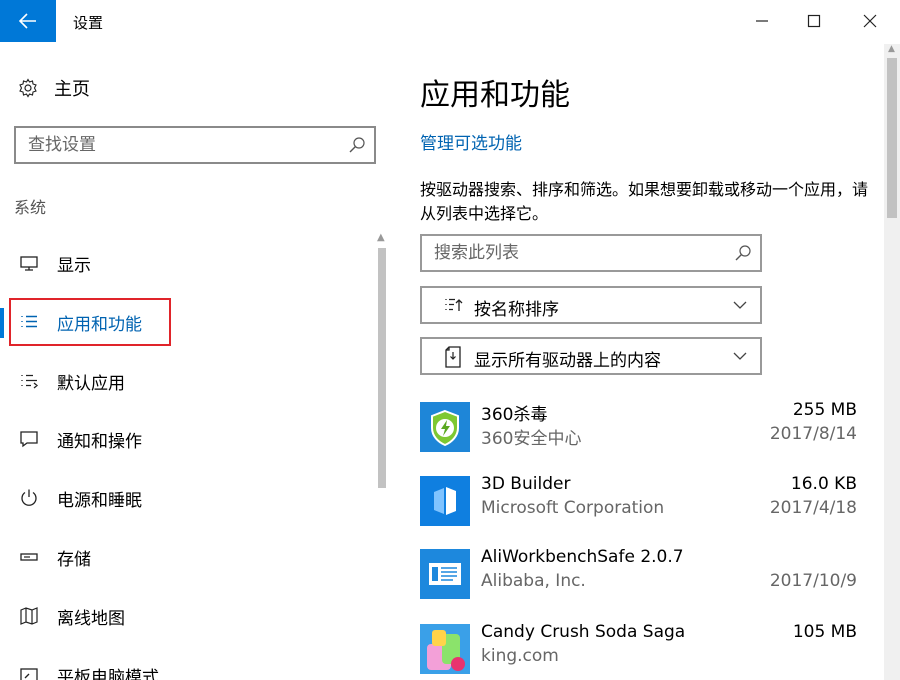 The width and height of the screenshot is (900, 680). I want to click on manage-optional-features-link: 管理可选功能, so click(471, 141).